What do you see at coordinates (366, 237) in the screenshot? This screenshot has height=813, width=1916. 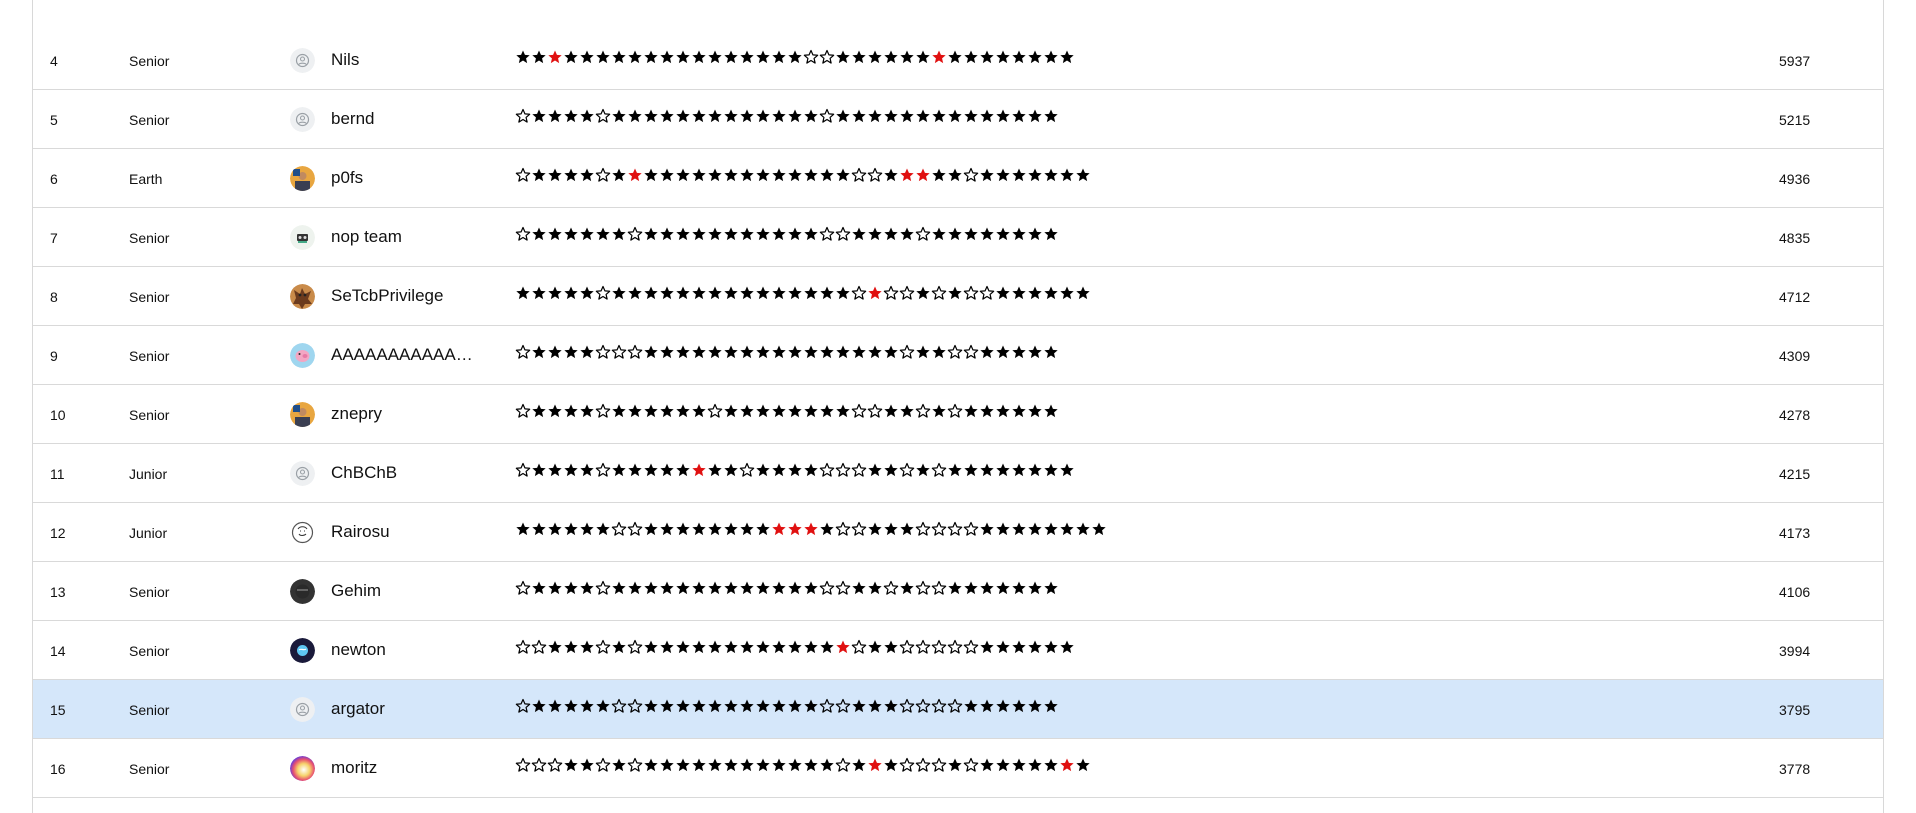 I see `username-link: nop team` at bounding box center [366, 237].